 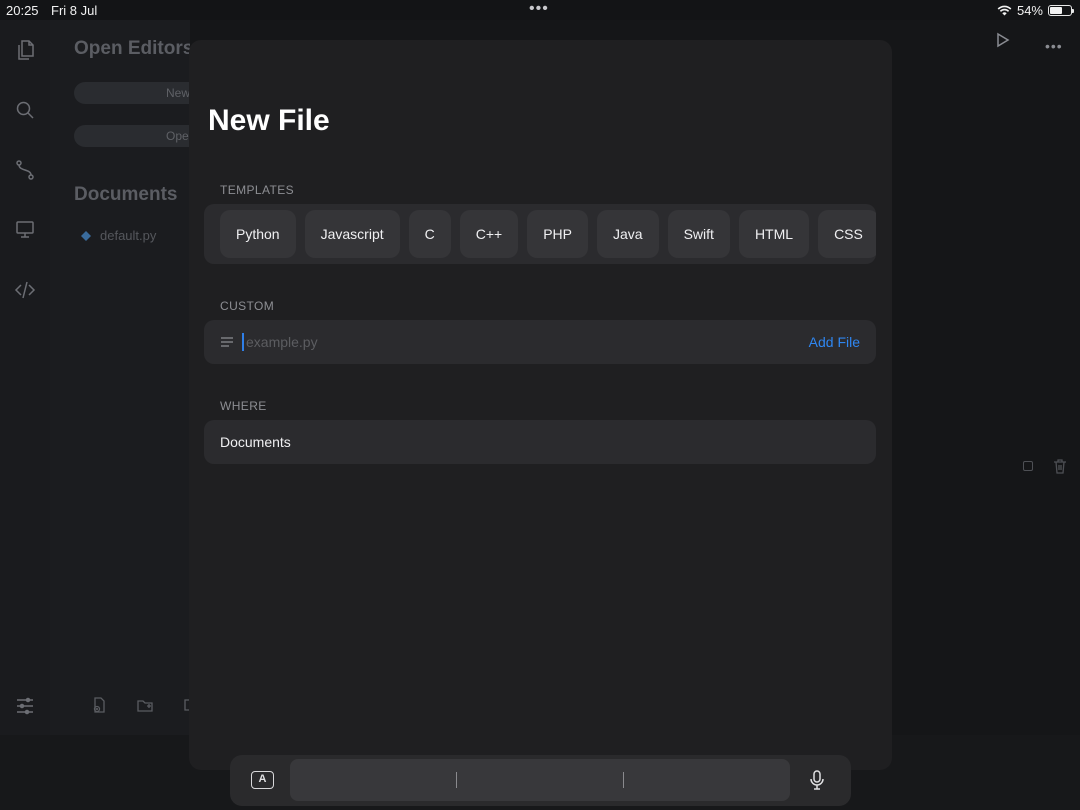 I want to click on templates-label: TEMPLATES, so click(x=257, y=190).